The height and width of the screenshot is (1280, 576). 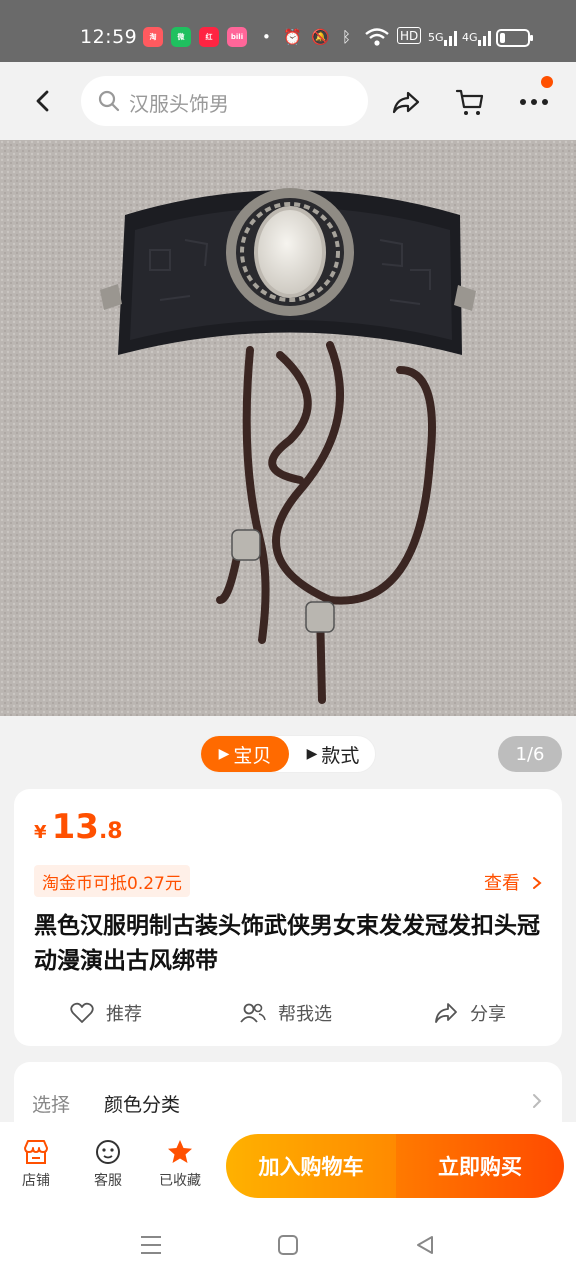 What do you see at coordinates (179, 104) in the screenshot?
I see `search-placeholder: 汉服头饰男` at bounding box center [179, 104].